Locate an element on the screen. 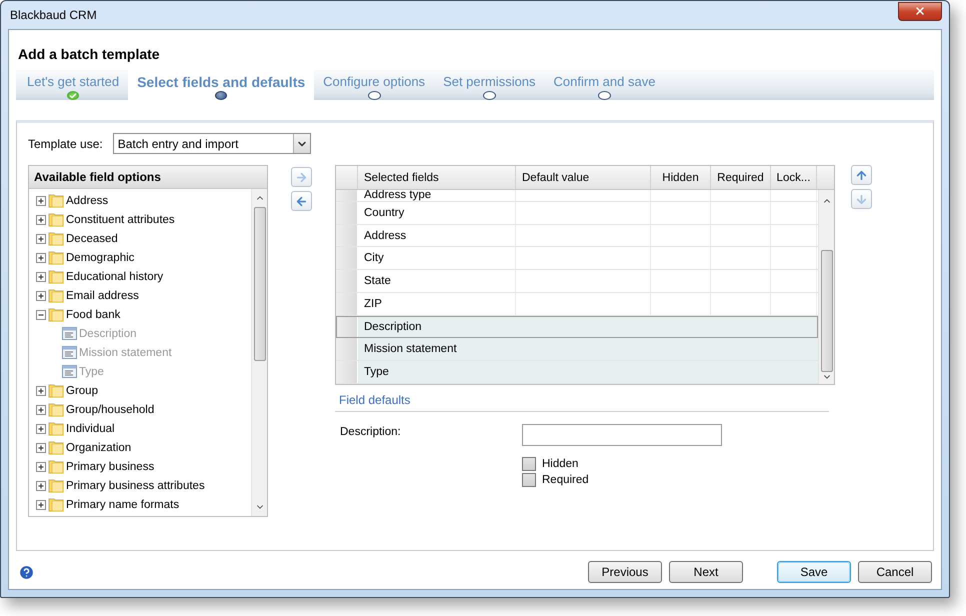  tree-item: Deceased is located at coordinates (92, 238).